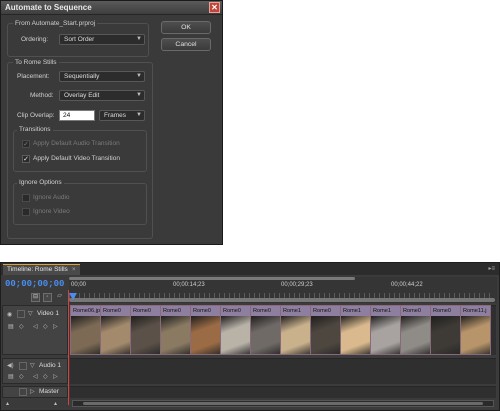 This screenshot has width=500, height=411. I want to click on clip-overlap-unit-select: Frames ▼, so click(122, 115).